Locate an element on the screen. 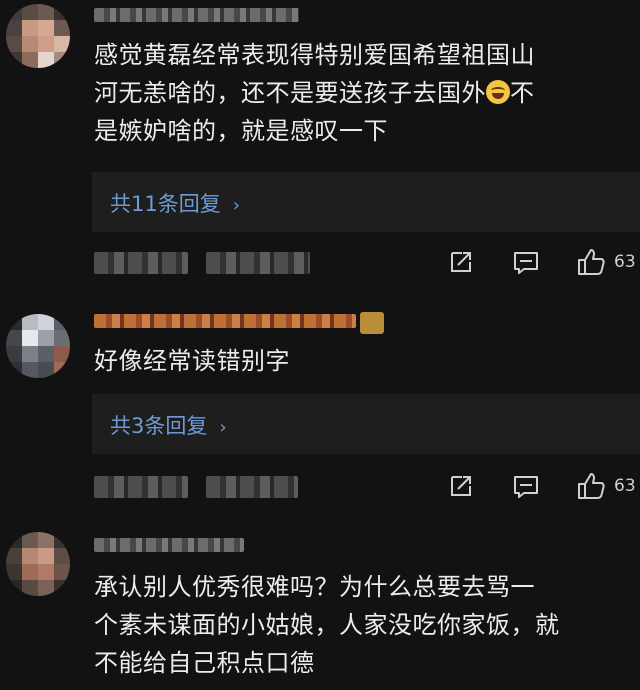 Image resolution: width=640 pixels, height=690 pixels. comment-line: 承认别人优秀很难吗？为什么总要去骂一 is located at coordinates (314, 587).